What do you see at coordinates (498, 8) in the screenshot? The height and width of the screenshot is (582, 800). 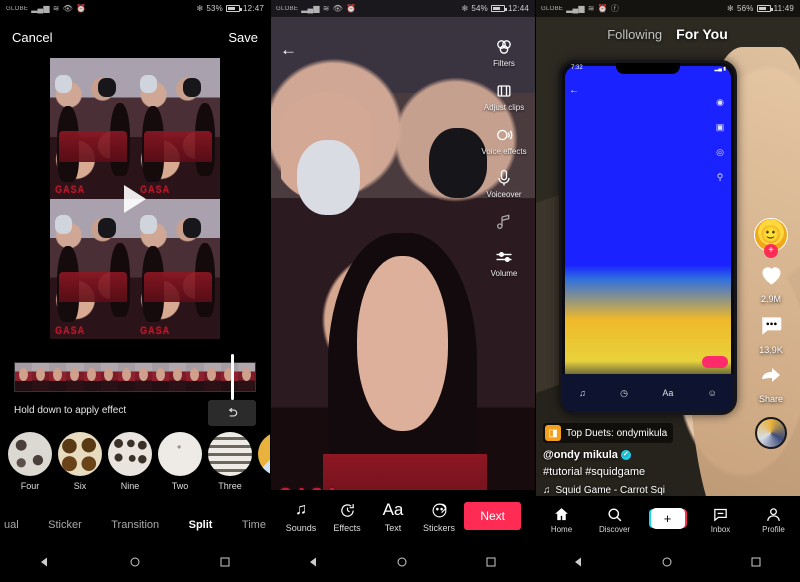 I see `battery-icon` at bounding box center [498, 8].